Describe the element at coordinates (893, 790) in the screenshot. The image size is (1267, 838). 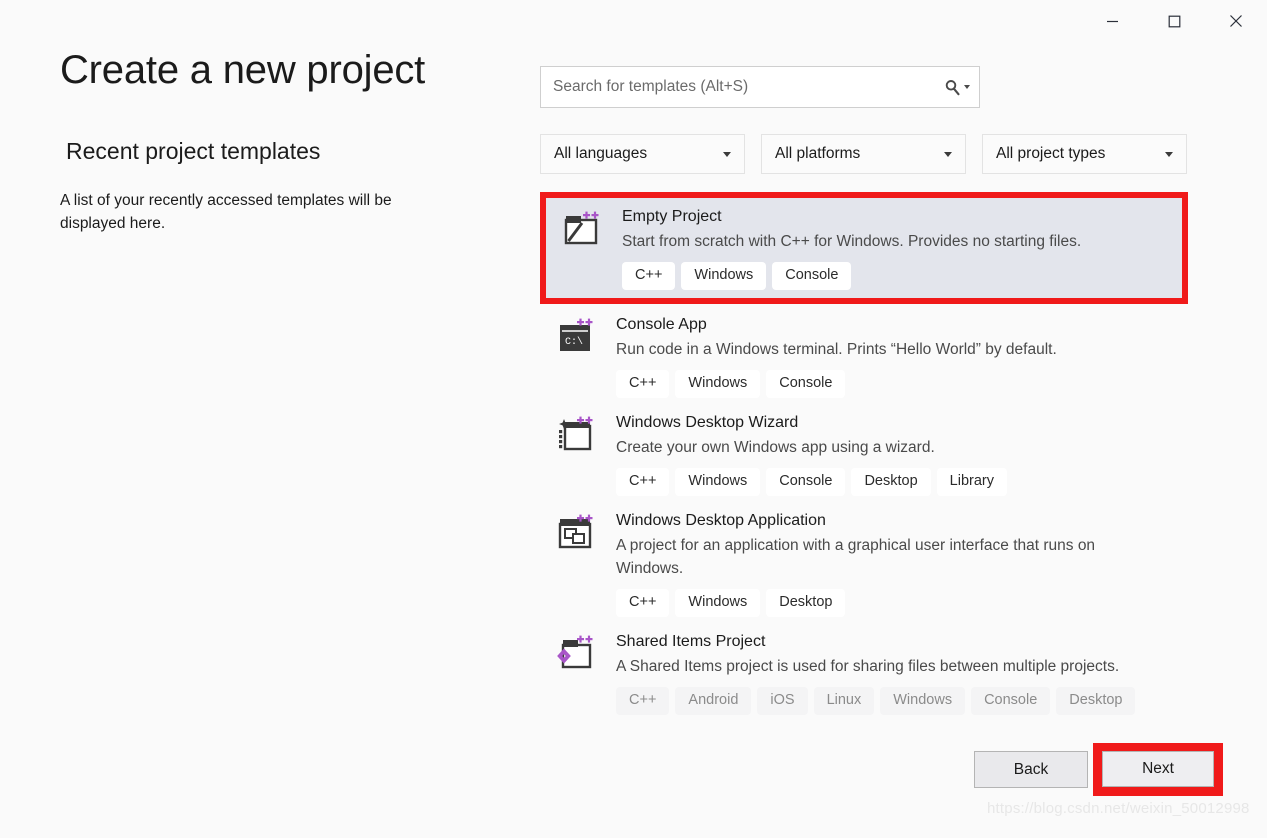
I see `footer-actions: Back Next` at that location.